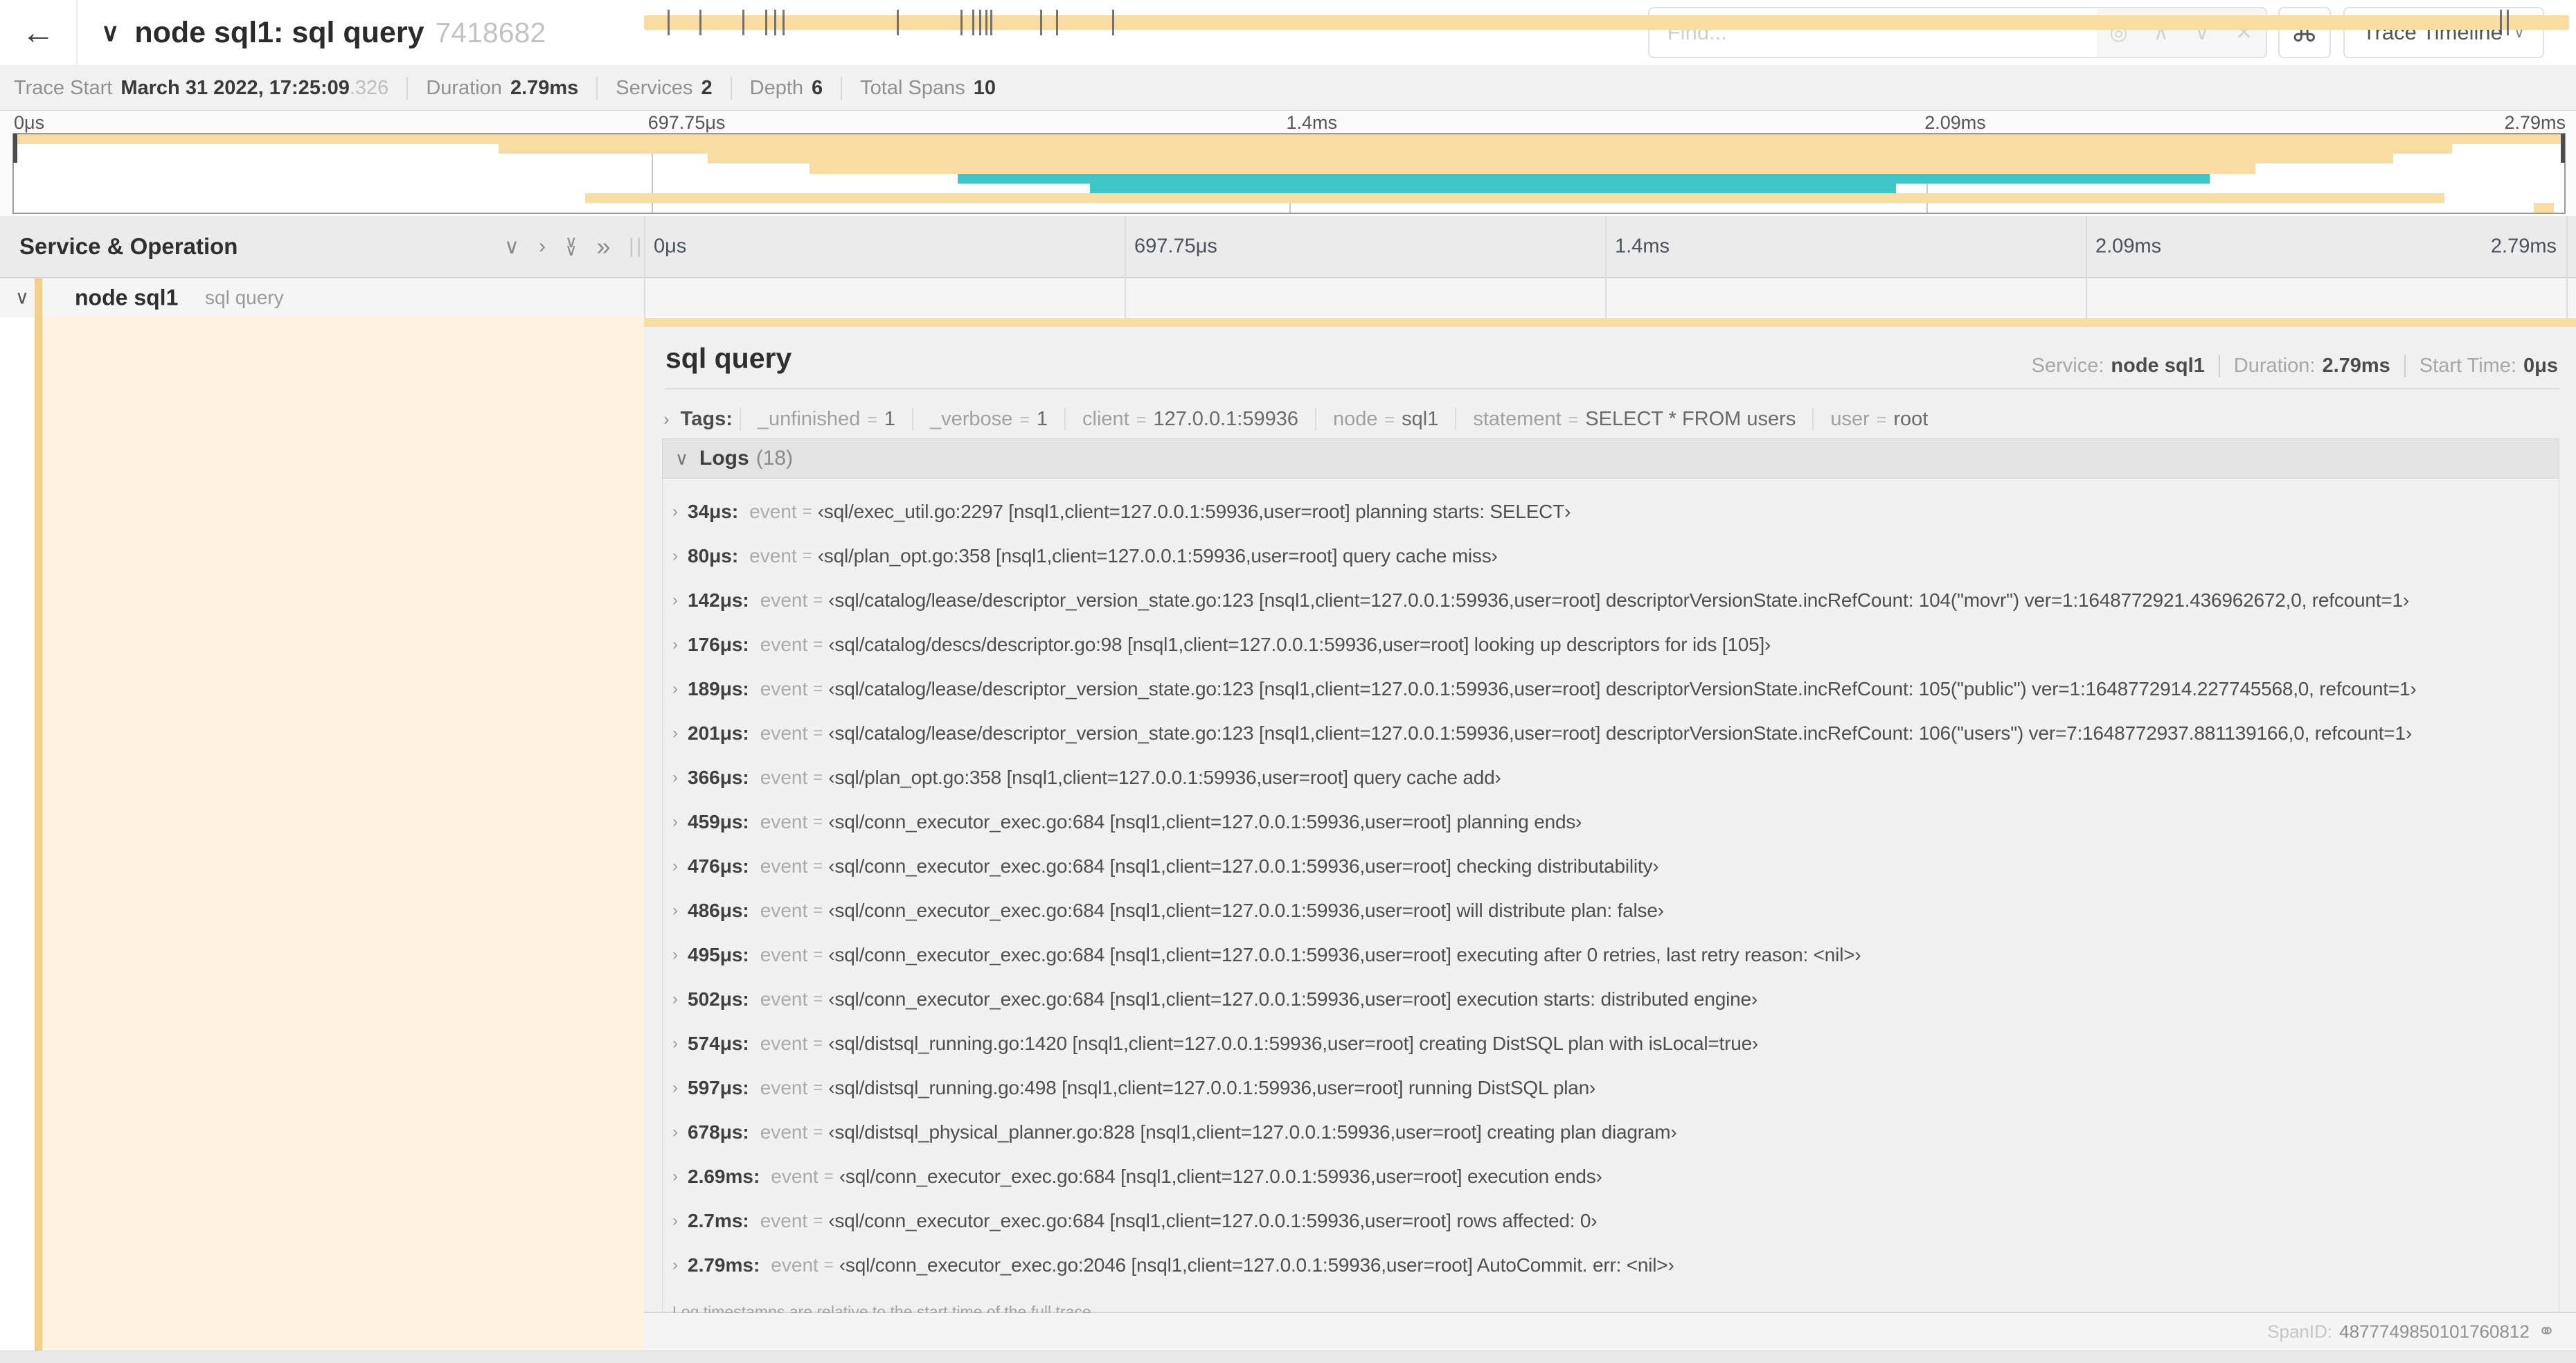 Image resolution: width=2576 pixels, height=1363 pixels. I want to click on page-title: node sql1: sql query 7418682, so click(340, 33).